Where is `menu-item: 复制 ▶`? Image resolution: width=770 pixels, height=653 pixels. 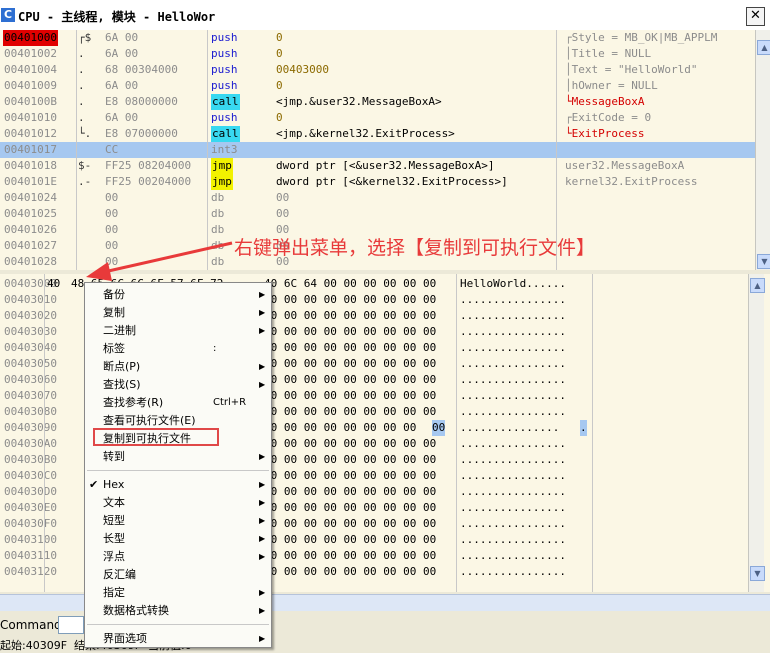 menu-item: 复制 ▶ is located at coordinates (178, 313).